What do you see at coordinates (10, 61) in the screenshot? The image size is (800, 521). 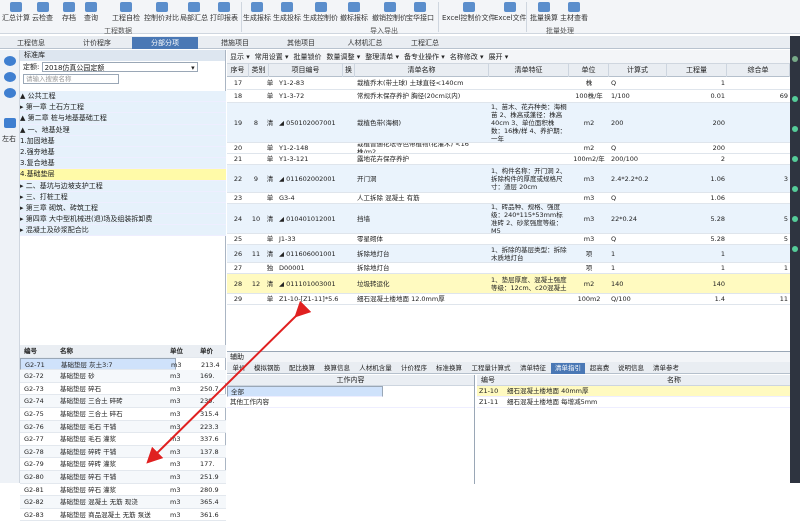 I see `grid-icon` at bounding box center [10, 61].